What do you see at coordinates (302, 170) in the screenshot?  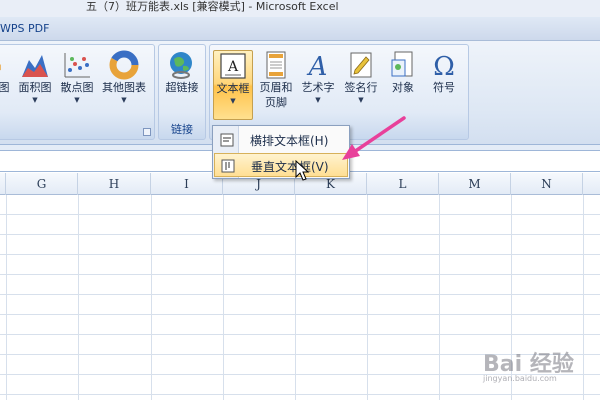 I see `mouse-pointer-icon` at bounding box center [302, 170].